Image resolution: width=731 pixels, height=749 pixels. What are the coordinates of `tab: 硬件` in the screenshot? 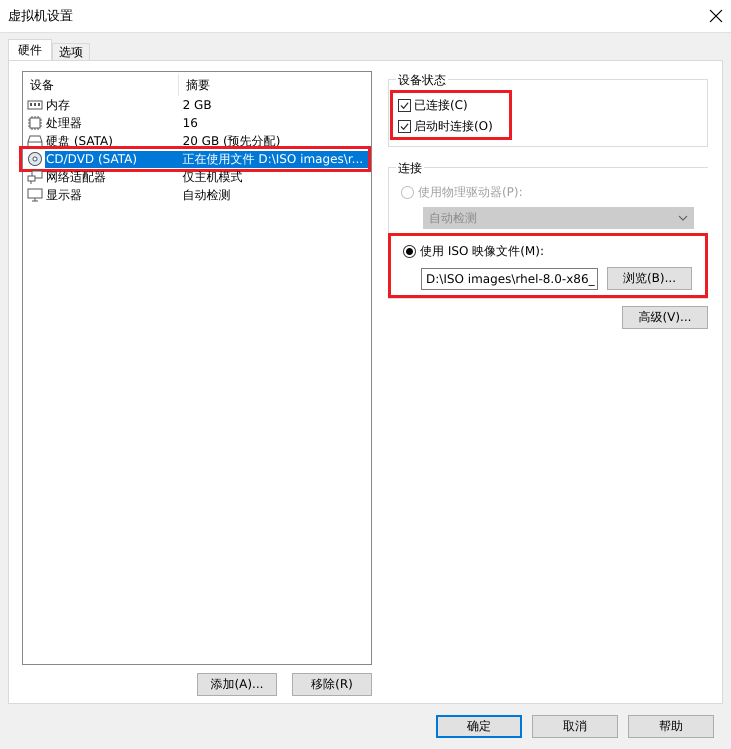 It's located at (30, 49).